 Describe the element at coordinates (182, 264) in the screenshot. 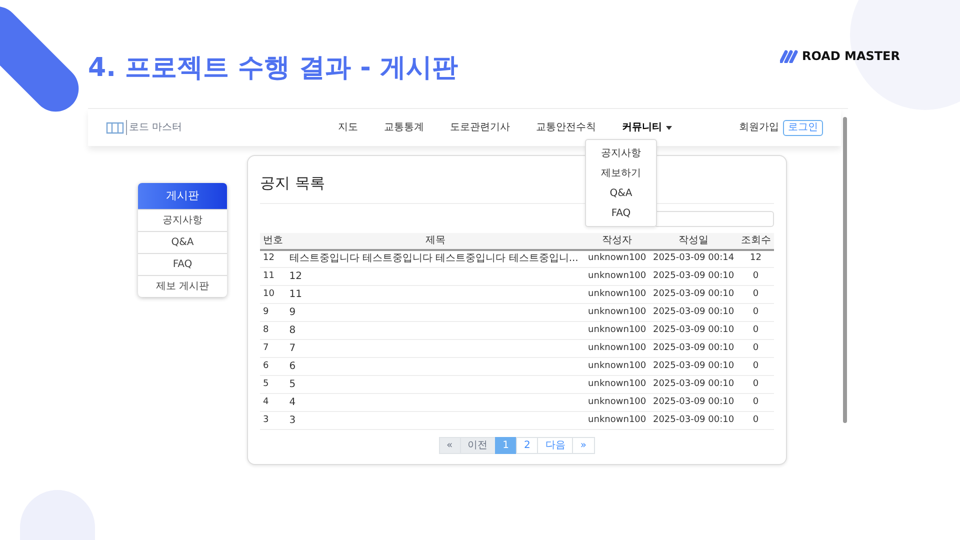

I see `sidebar-item: FAQ` at that location.